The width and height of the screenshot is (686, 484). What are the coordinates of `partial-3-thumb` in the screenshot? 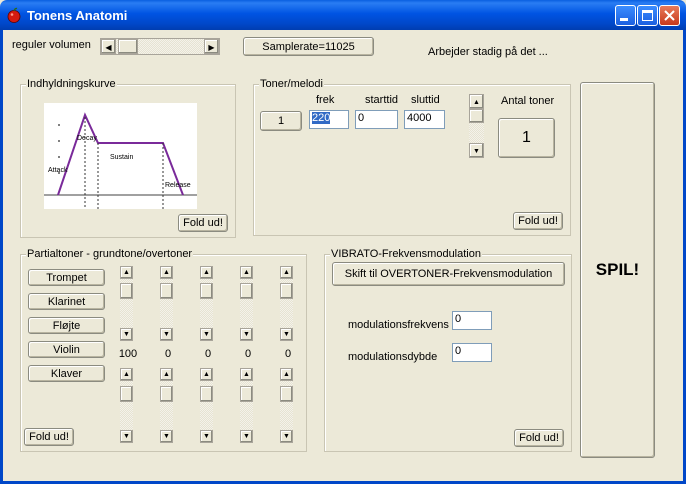 It's located at (206, 291).